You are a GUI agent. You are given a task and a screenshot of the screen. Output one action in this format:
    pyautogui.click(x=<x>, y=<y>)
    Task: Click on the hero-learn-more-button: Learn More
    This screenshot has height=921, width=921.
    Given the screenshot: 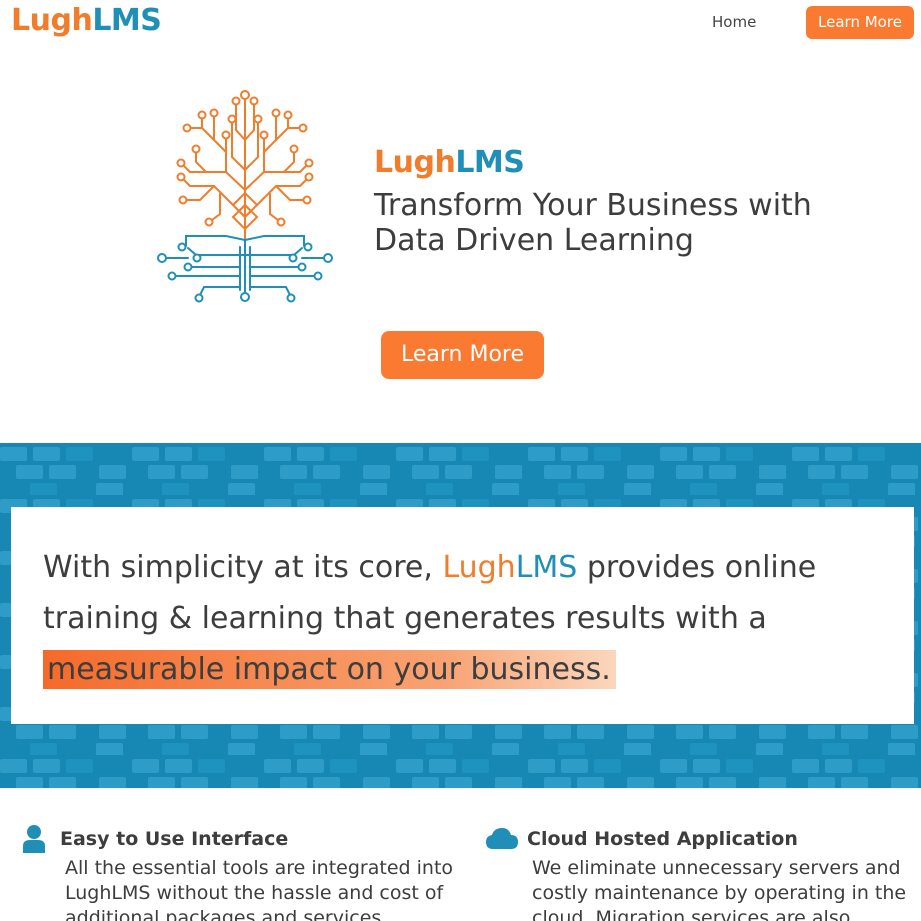 What is the action you would take?
    pyautogui.click(x=462, y=355)
    